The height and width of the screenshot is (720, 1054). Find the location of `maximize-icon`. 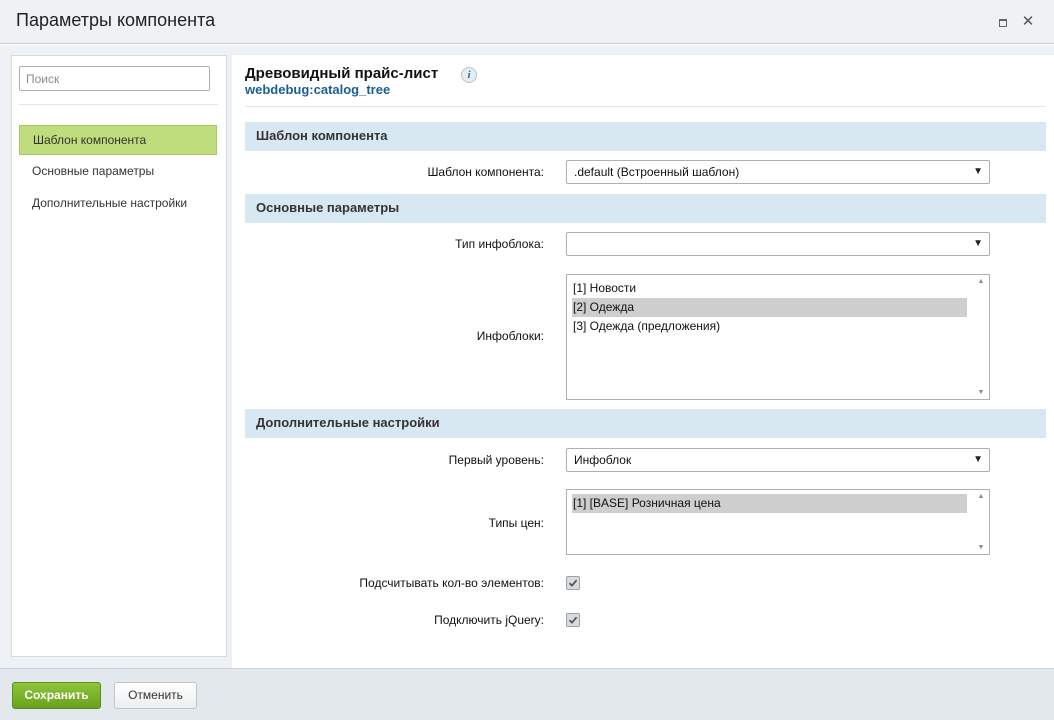

maximize-icon is located at coordinates (1003, 22).